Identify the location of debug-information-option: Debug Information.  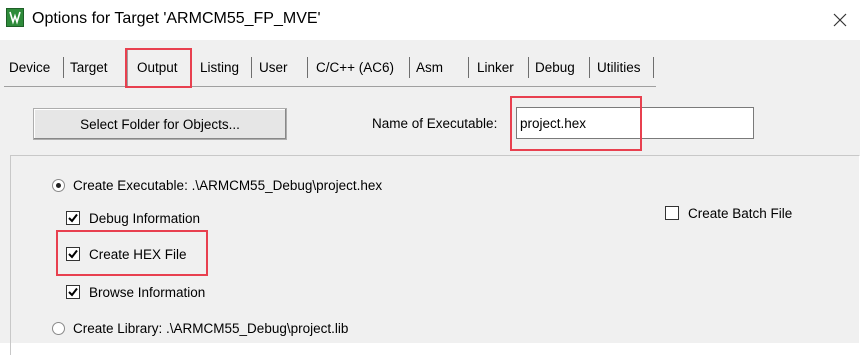
(133, 218).